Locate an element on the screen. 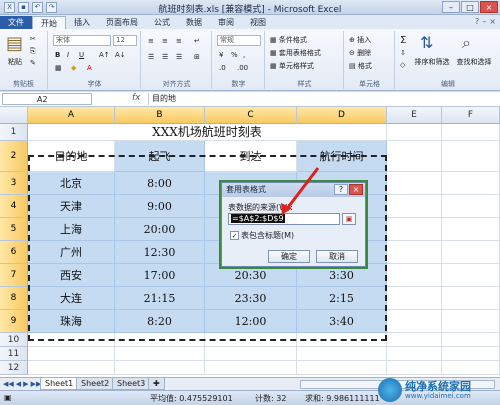  data-cell: 2:15 is located at coordinates (342, 298).